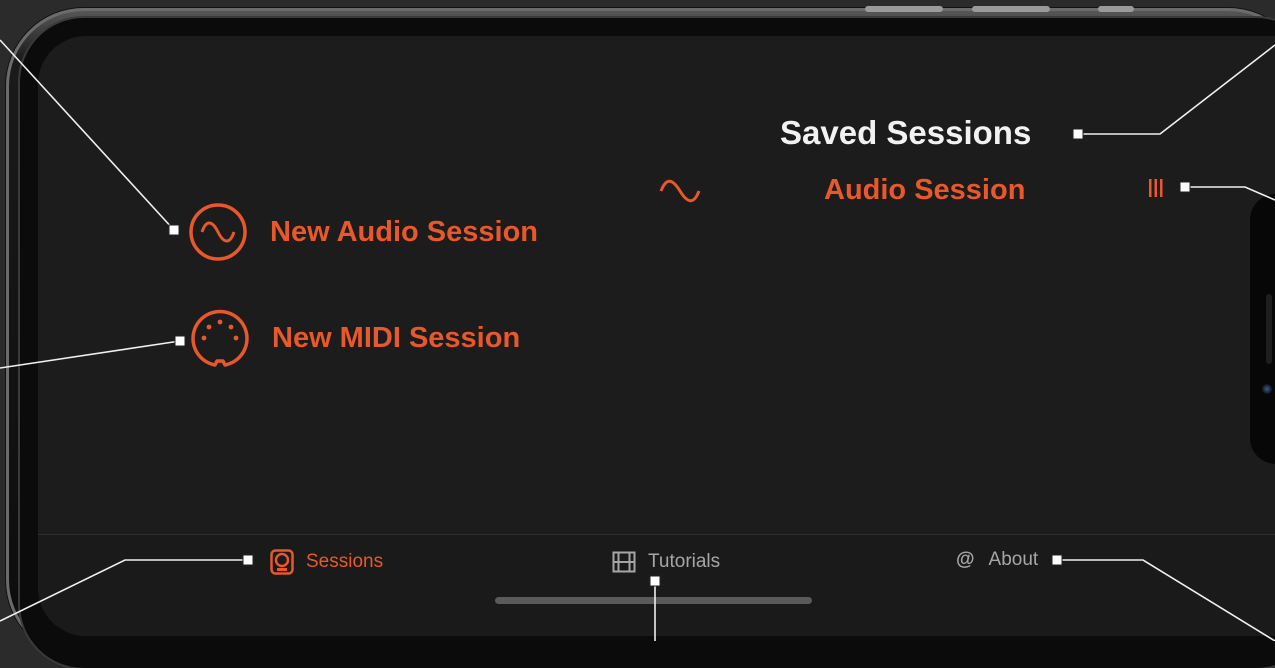  Describe the element at coordinates (684, 561) in the screenshot. I see `tab-tutorials-label: Tutorials` at that location.